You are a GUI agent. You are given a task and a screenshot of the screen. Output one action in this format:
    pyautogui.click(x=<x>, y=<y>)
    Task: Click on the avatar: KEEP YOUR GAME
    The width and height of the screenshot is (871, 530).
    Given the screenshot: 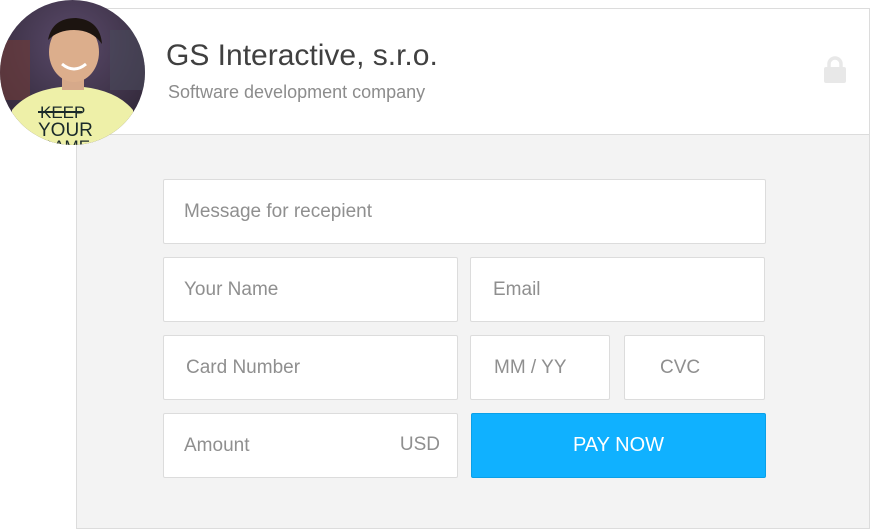 What is the action you would take?
    pyautogui.click(x=72, y=72)
    